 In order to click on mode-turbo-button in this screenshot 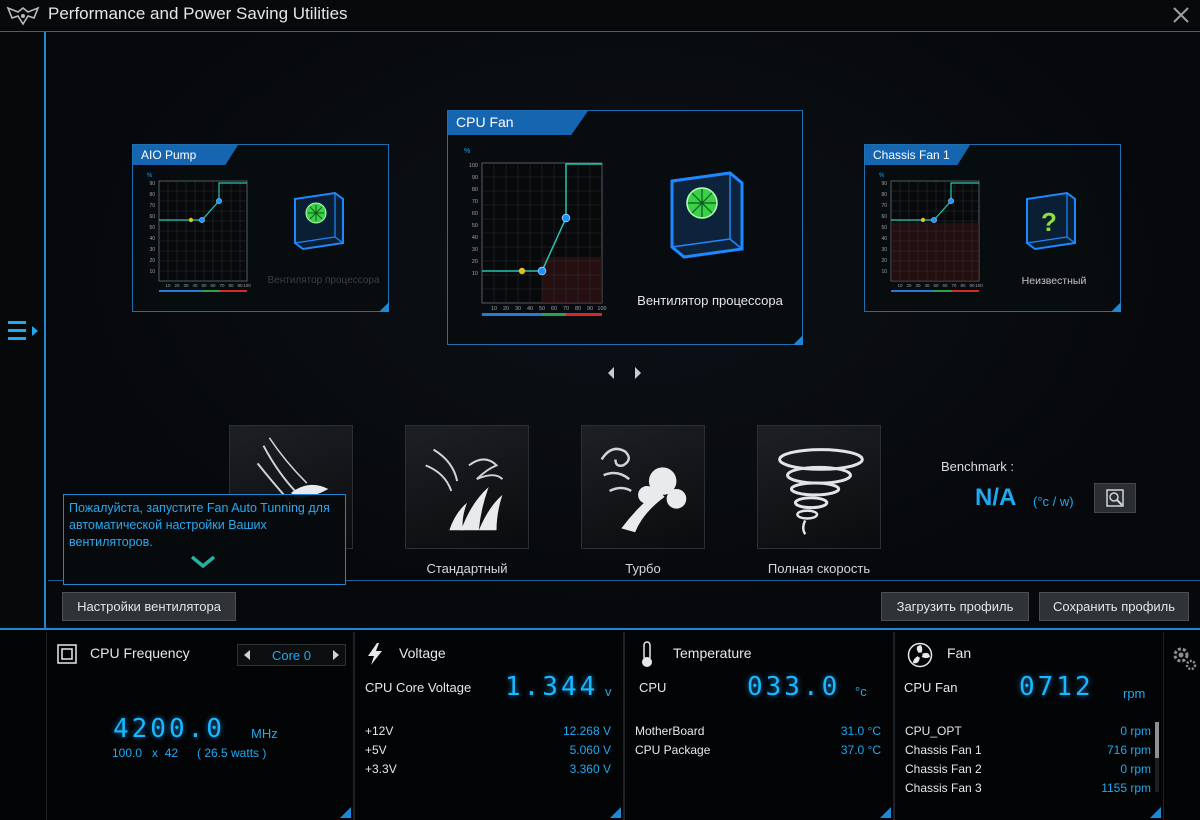, I will do `click(643, 487)`.